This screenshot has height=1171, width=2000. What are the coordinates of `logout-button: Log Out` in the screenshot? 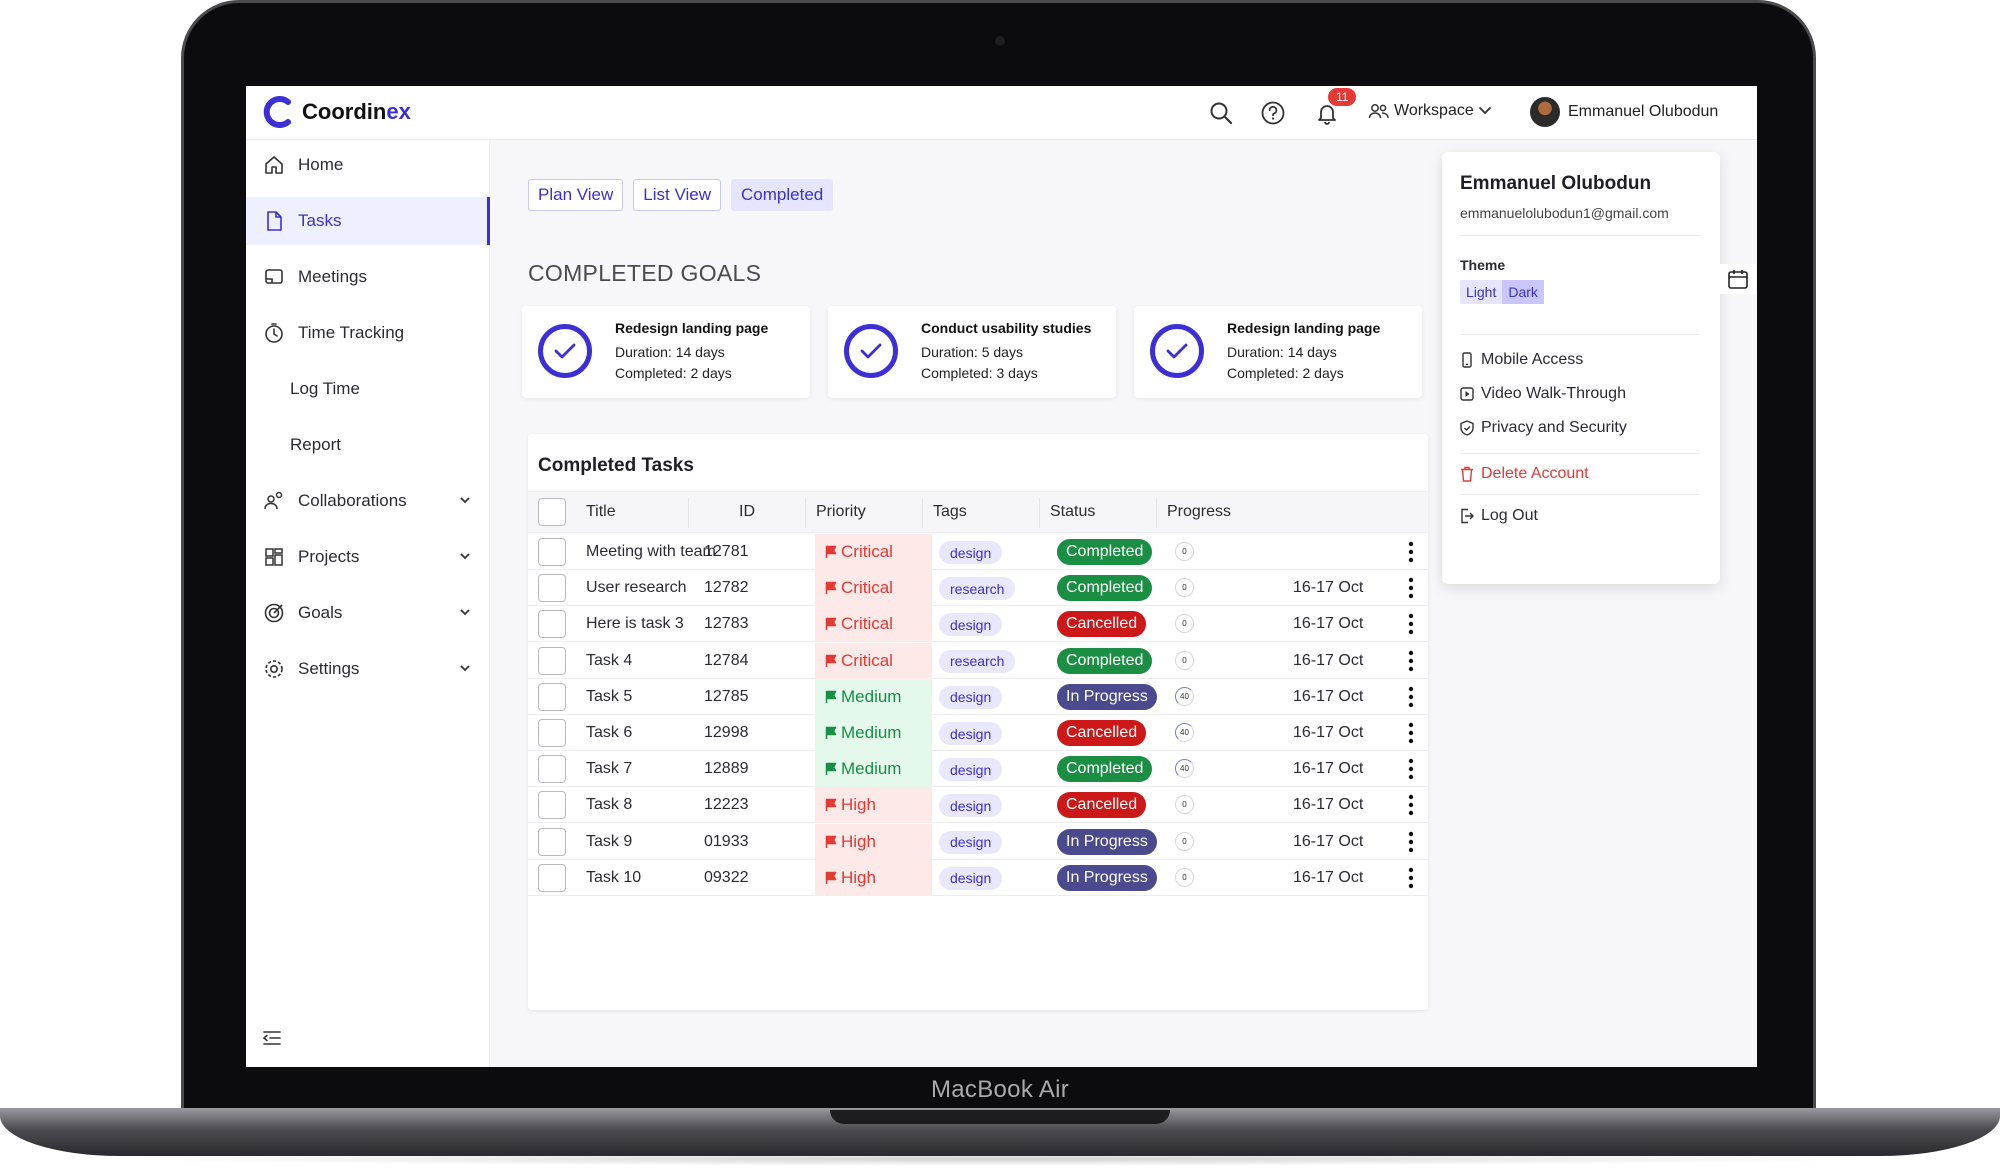 It's located at (1499, 516).